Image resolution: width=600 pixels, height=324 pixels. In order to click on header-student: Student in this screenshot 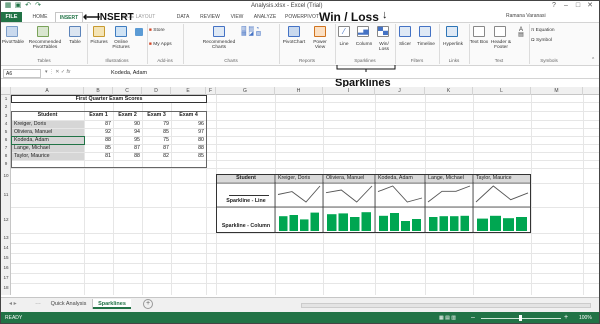, I will do `click(47, 115)`.